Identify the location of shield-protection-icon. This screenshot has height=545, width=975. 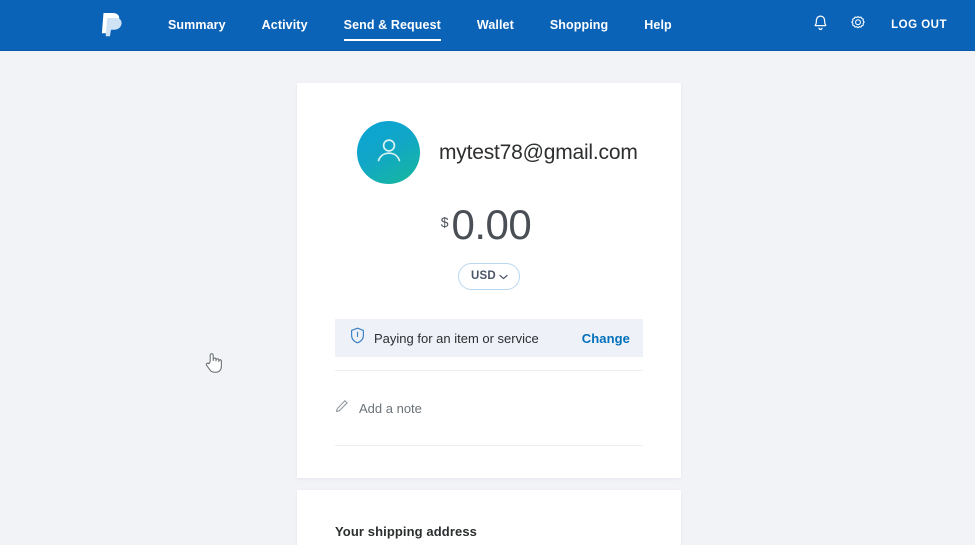
(357, 338).